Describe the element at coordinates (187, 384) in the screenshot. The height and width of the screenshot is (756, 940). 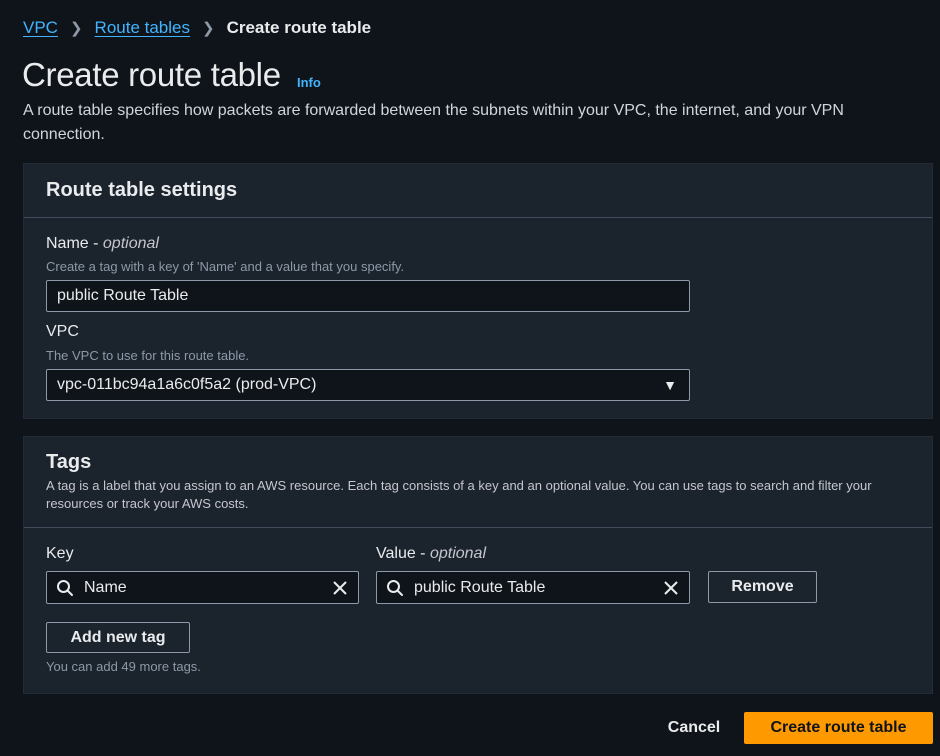
I see `vpc-select-value: vpc-011bc94a1a6c0f5a2 (prod-VPC)` at that location.